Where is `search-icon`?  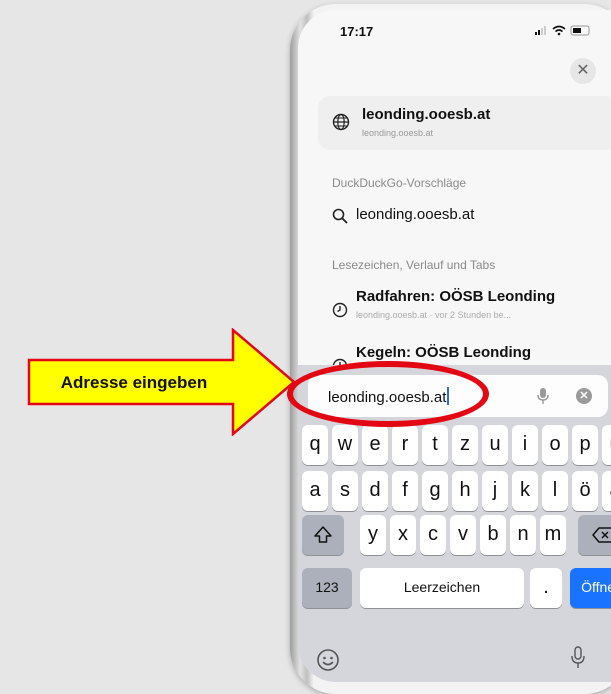 search-icon is located at coordinates (340, 216).